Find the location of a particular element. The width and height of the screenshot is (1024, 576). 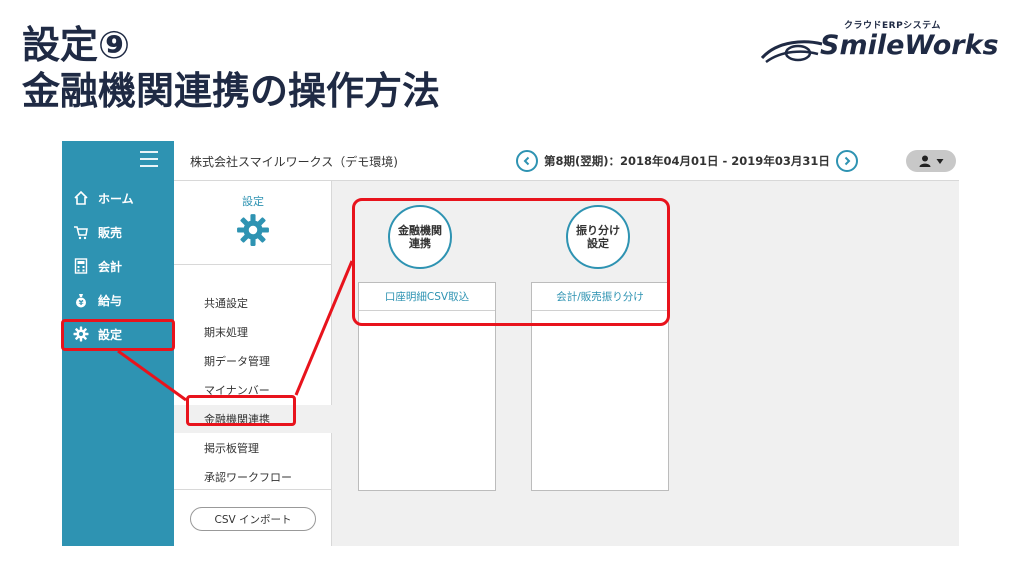

subpanel-title: 設定 is located at coordinates (253, 201).